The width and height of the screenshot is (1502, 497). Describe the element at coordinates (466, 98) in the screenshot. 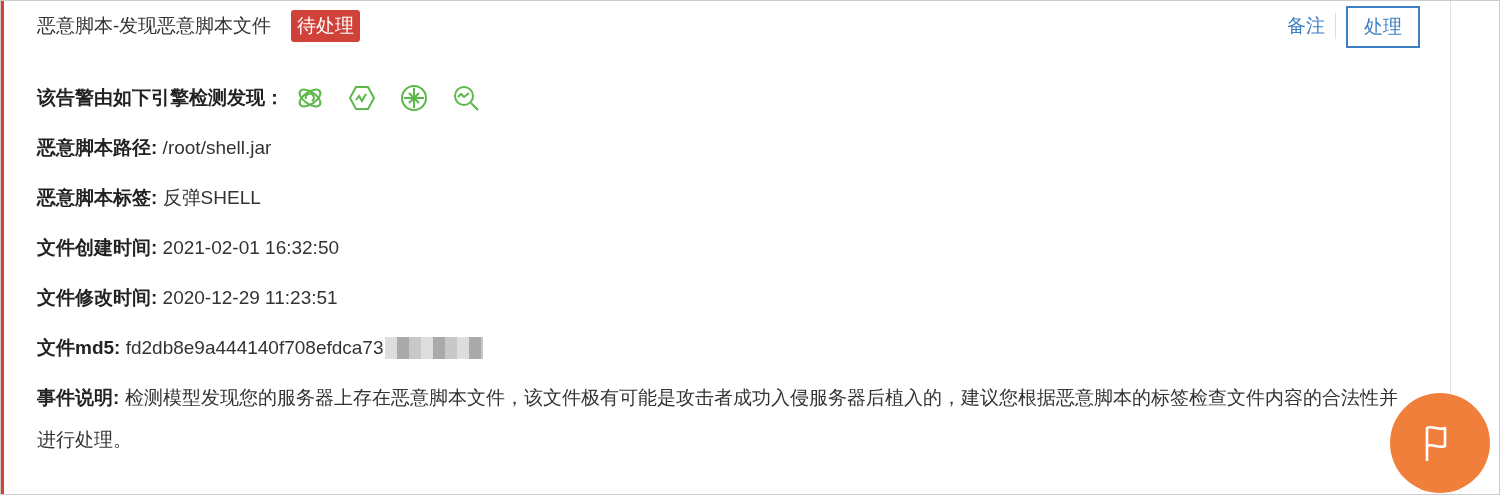

I see `magnifier-chart-icon` at that location.